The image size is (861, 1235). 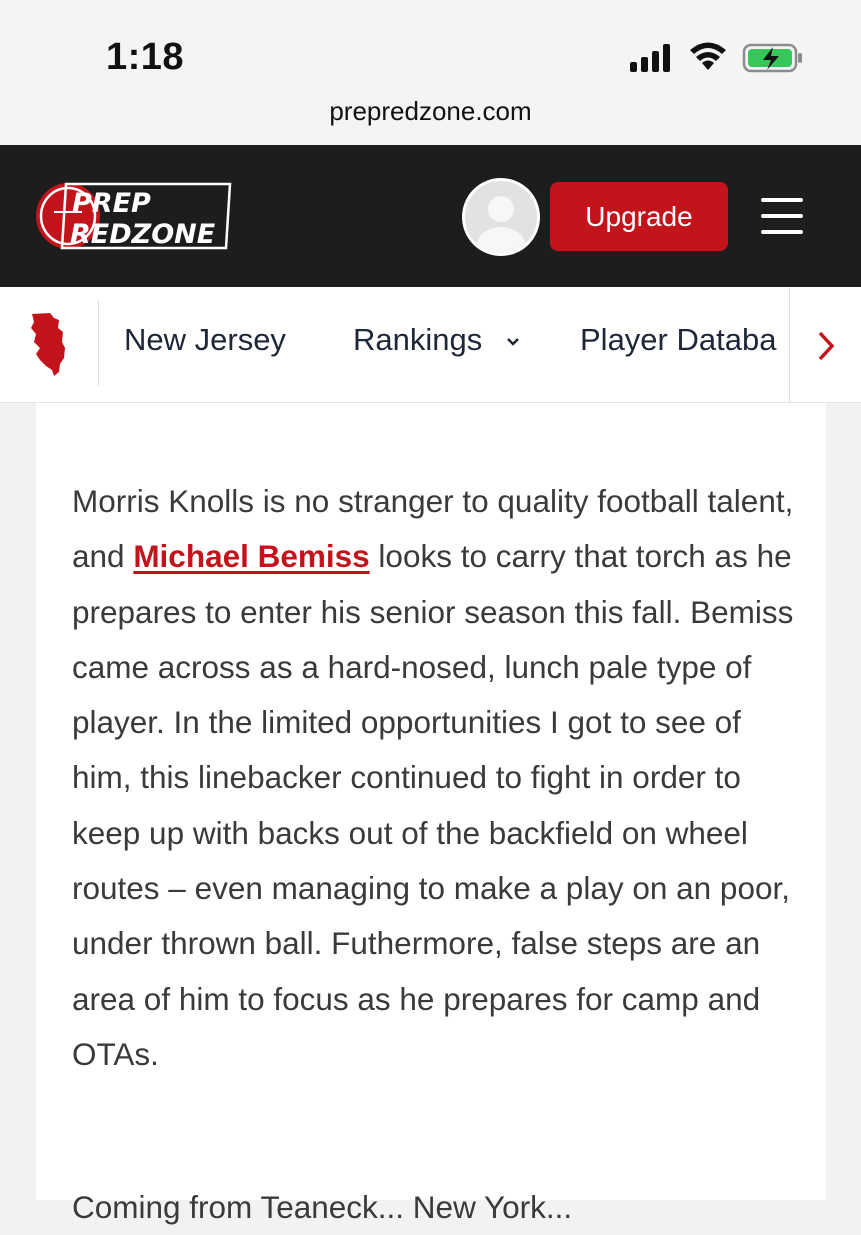 I want to click on prep-redzone-logo: PREP REDZONE, so click(x=134, y=216).